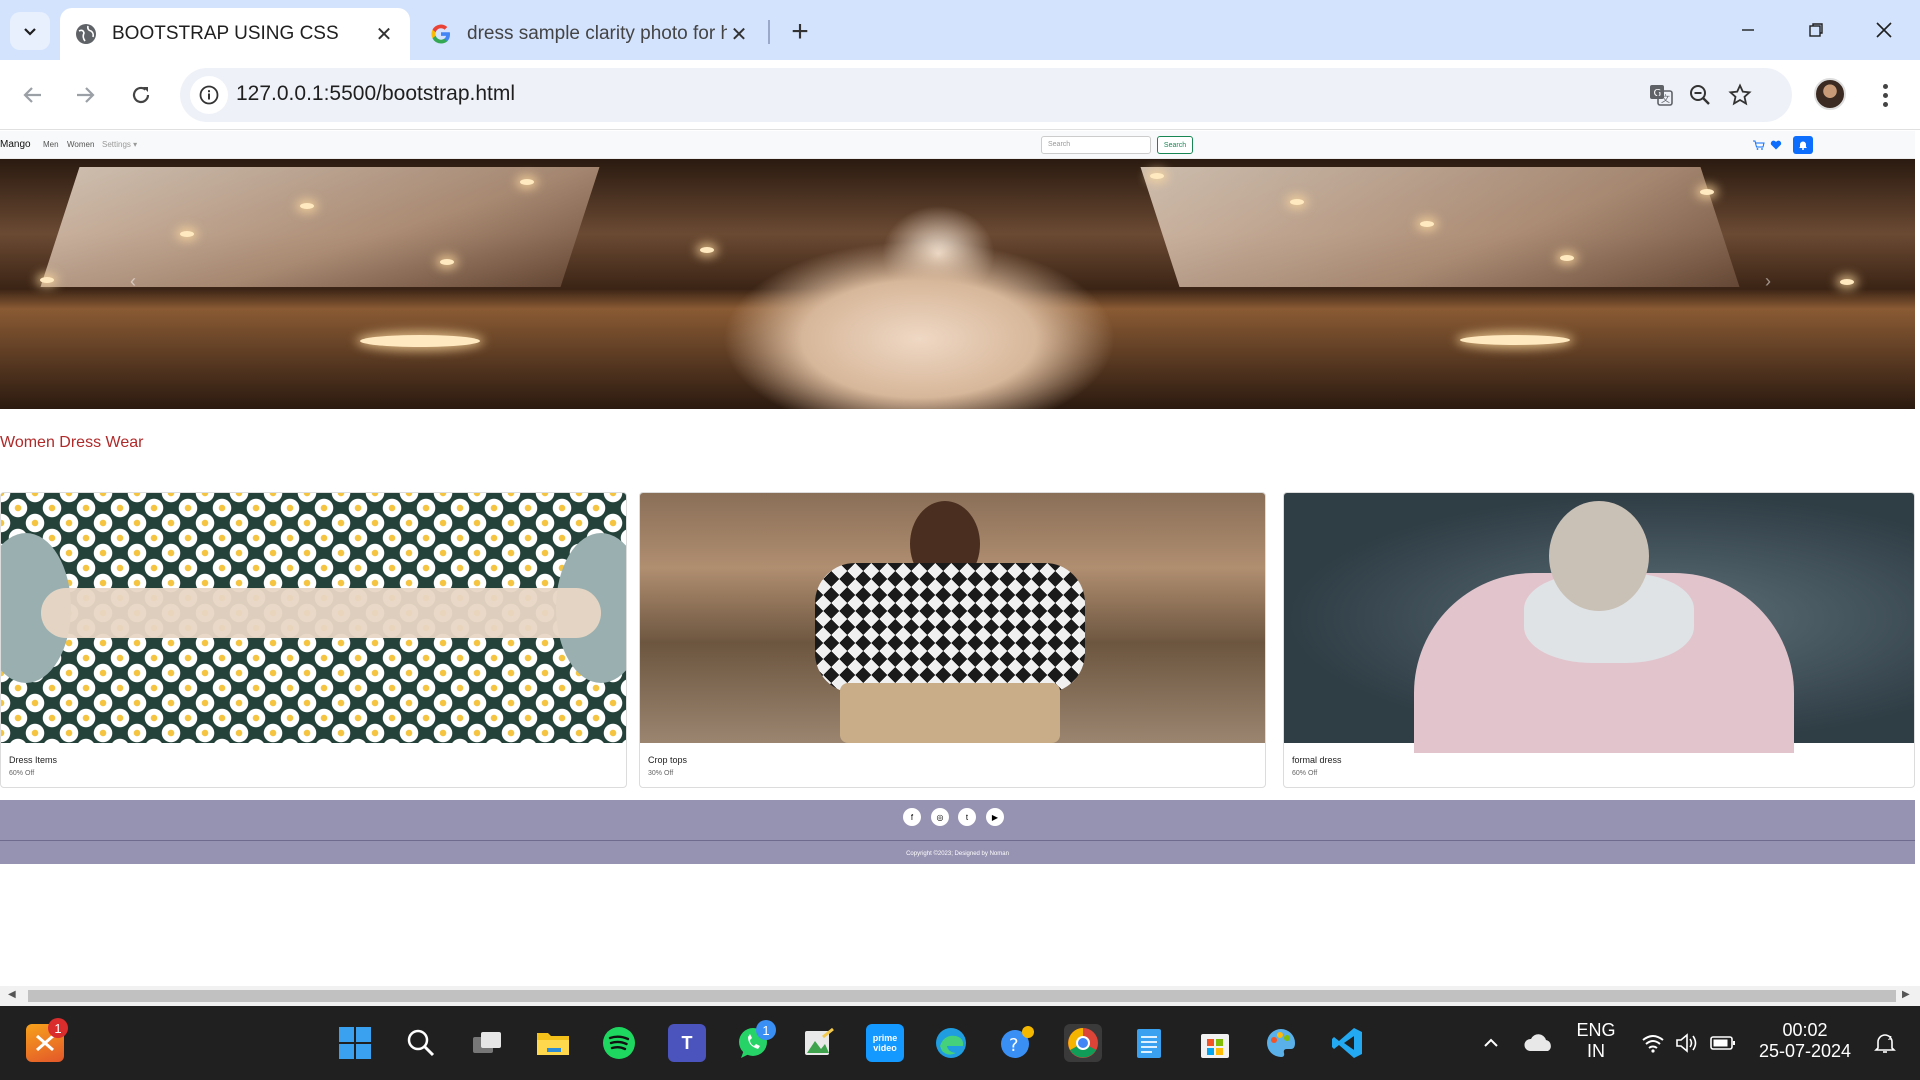  Describe the element at coordinates (619, 1043) in the screenshot. I see `spotify-icon` at that location.